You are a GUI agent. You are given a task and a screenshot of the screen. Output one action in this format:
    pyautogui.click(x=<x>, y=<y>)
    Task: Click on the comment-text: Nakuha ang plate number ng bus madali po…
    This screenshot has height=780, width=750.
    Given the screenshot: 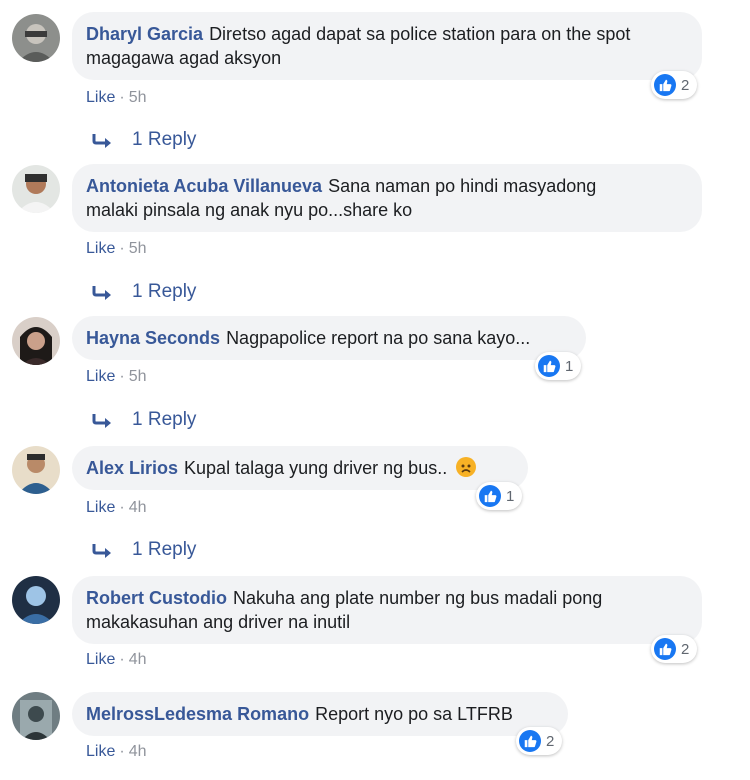 What is the action you would take?
    pyautogui.click(x=418, y=598)
    